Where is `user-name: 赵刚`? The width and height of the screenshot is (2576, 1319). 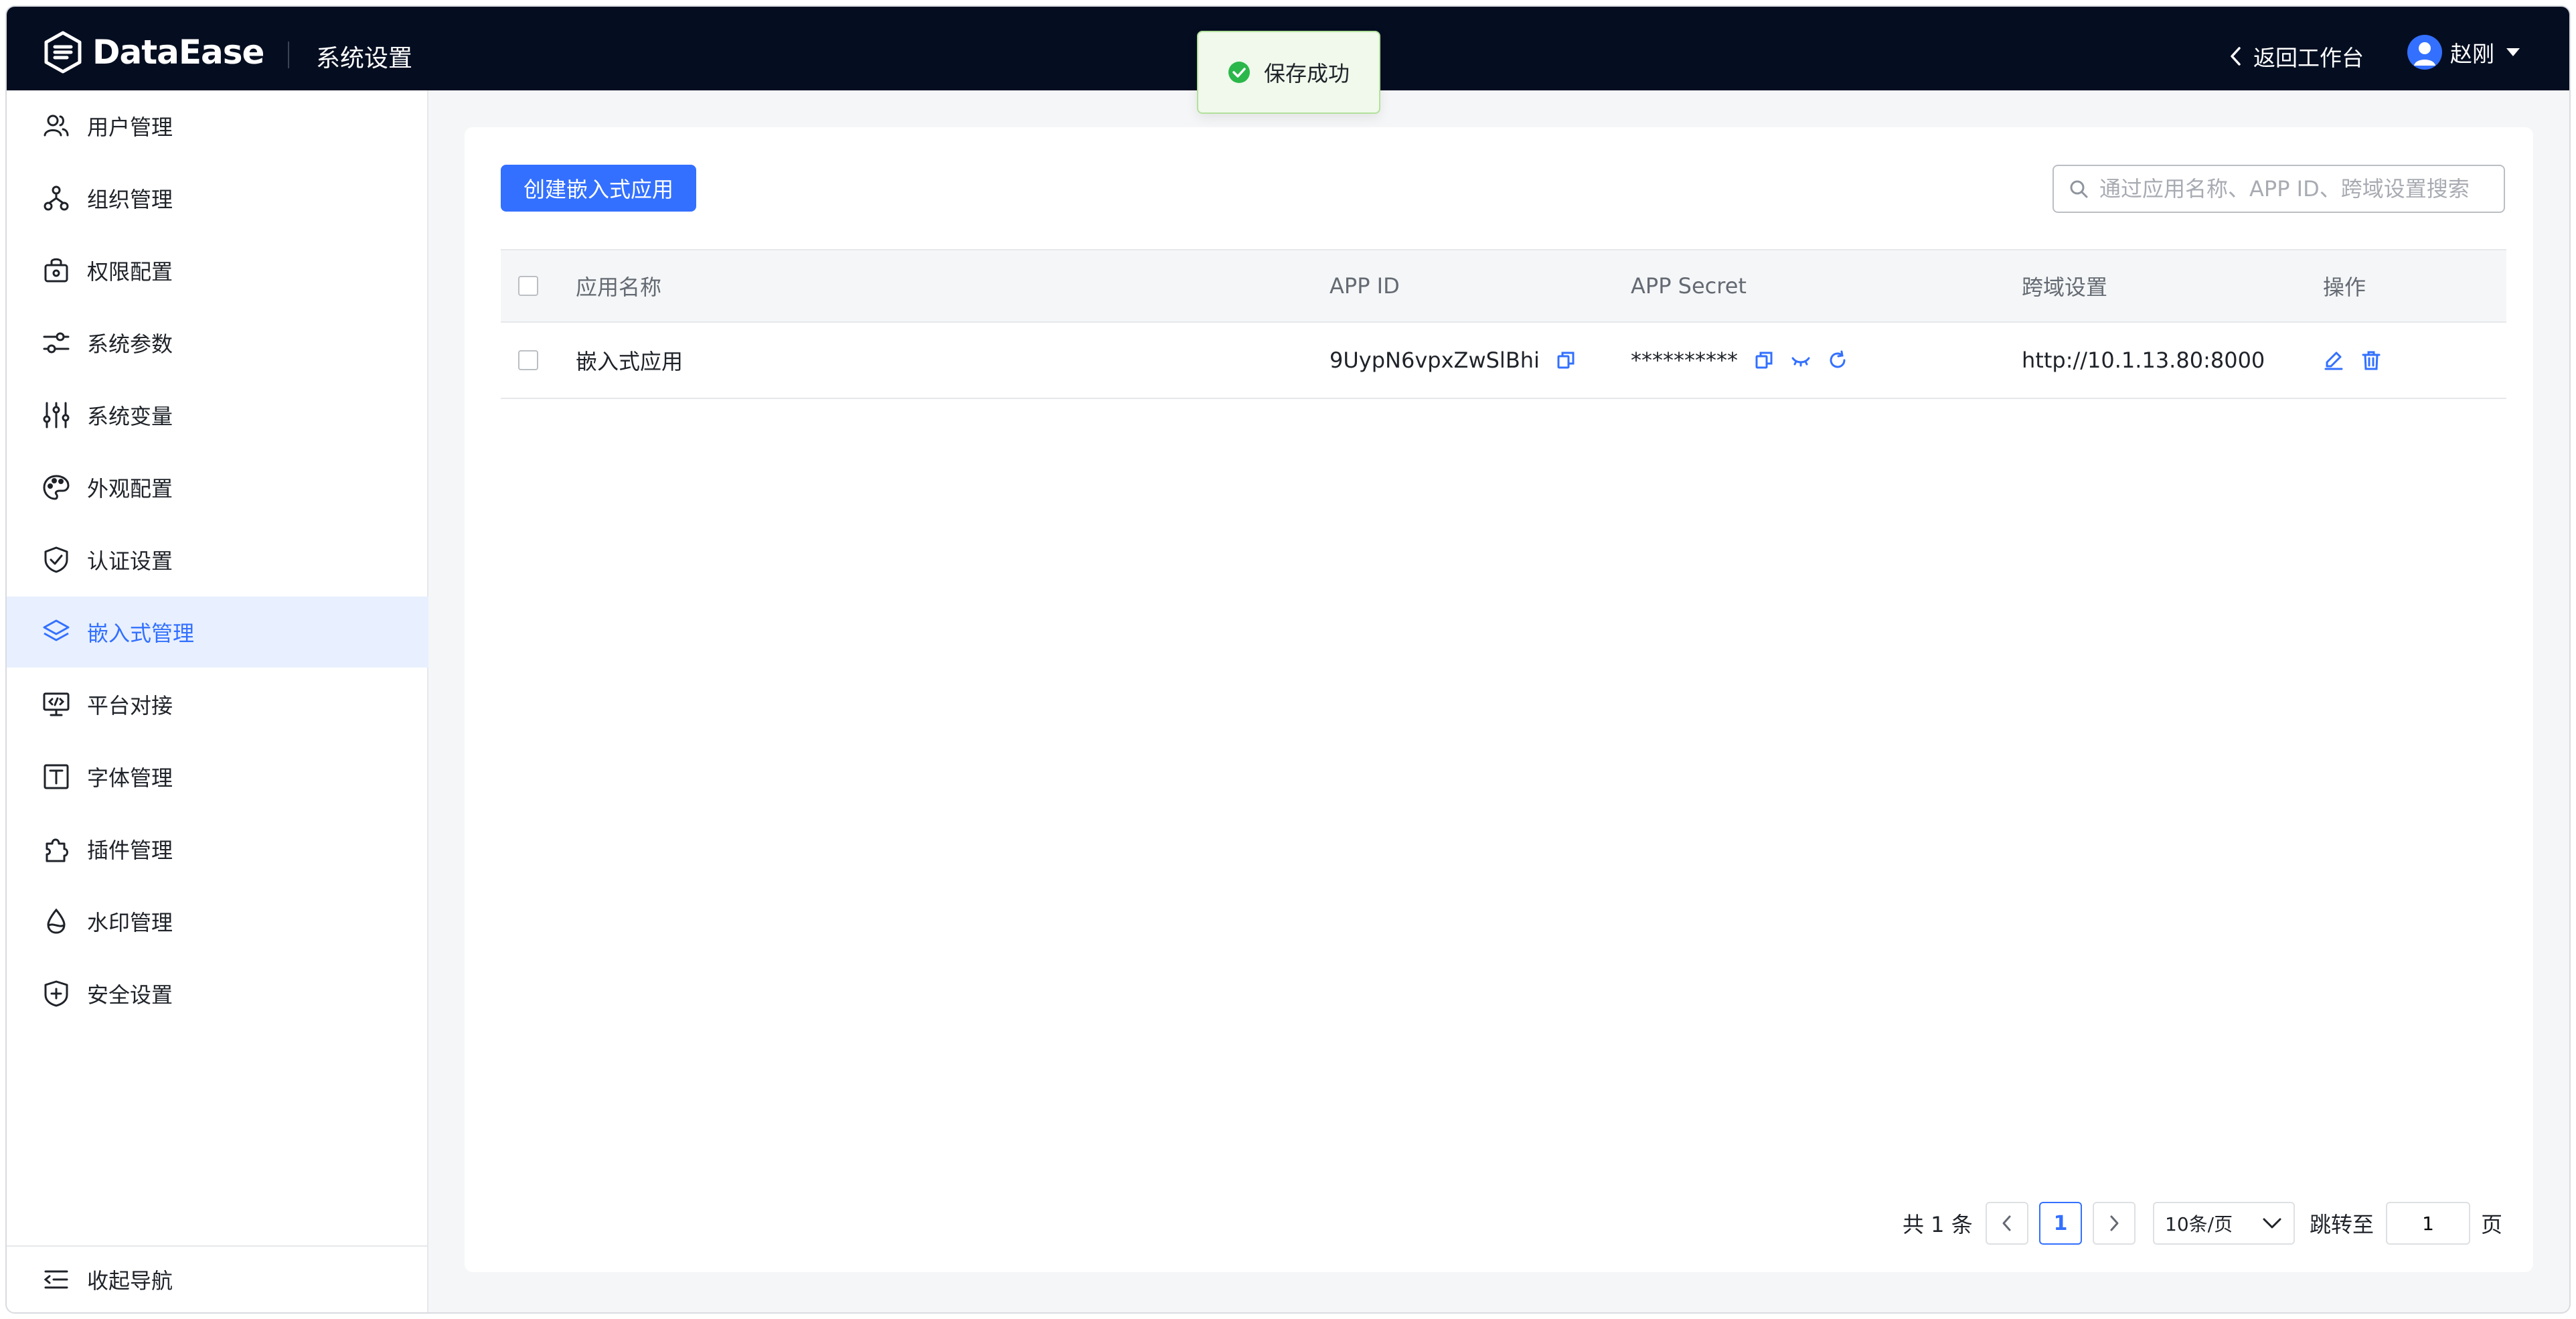 user-name: 赵刚 is located at coordinates (2472, 54).